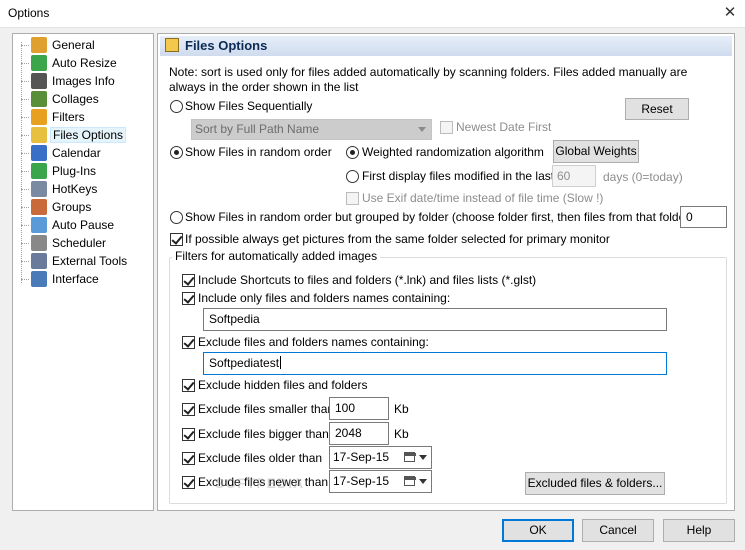  What do you see at coordinates (574, 176) in the screenshot?
I see `days-input: 60` at bounding box center [574, 176].